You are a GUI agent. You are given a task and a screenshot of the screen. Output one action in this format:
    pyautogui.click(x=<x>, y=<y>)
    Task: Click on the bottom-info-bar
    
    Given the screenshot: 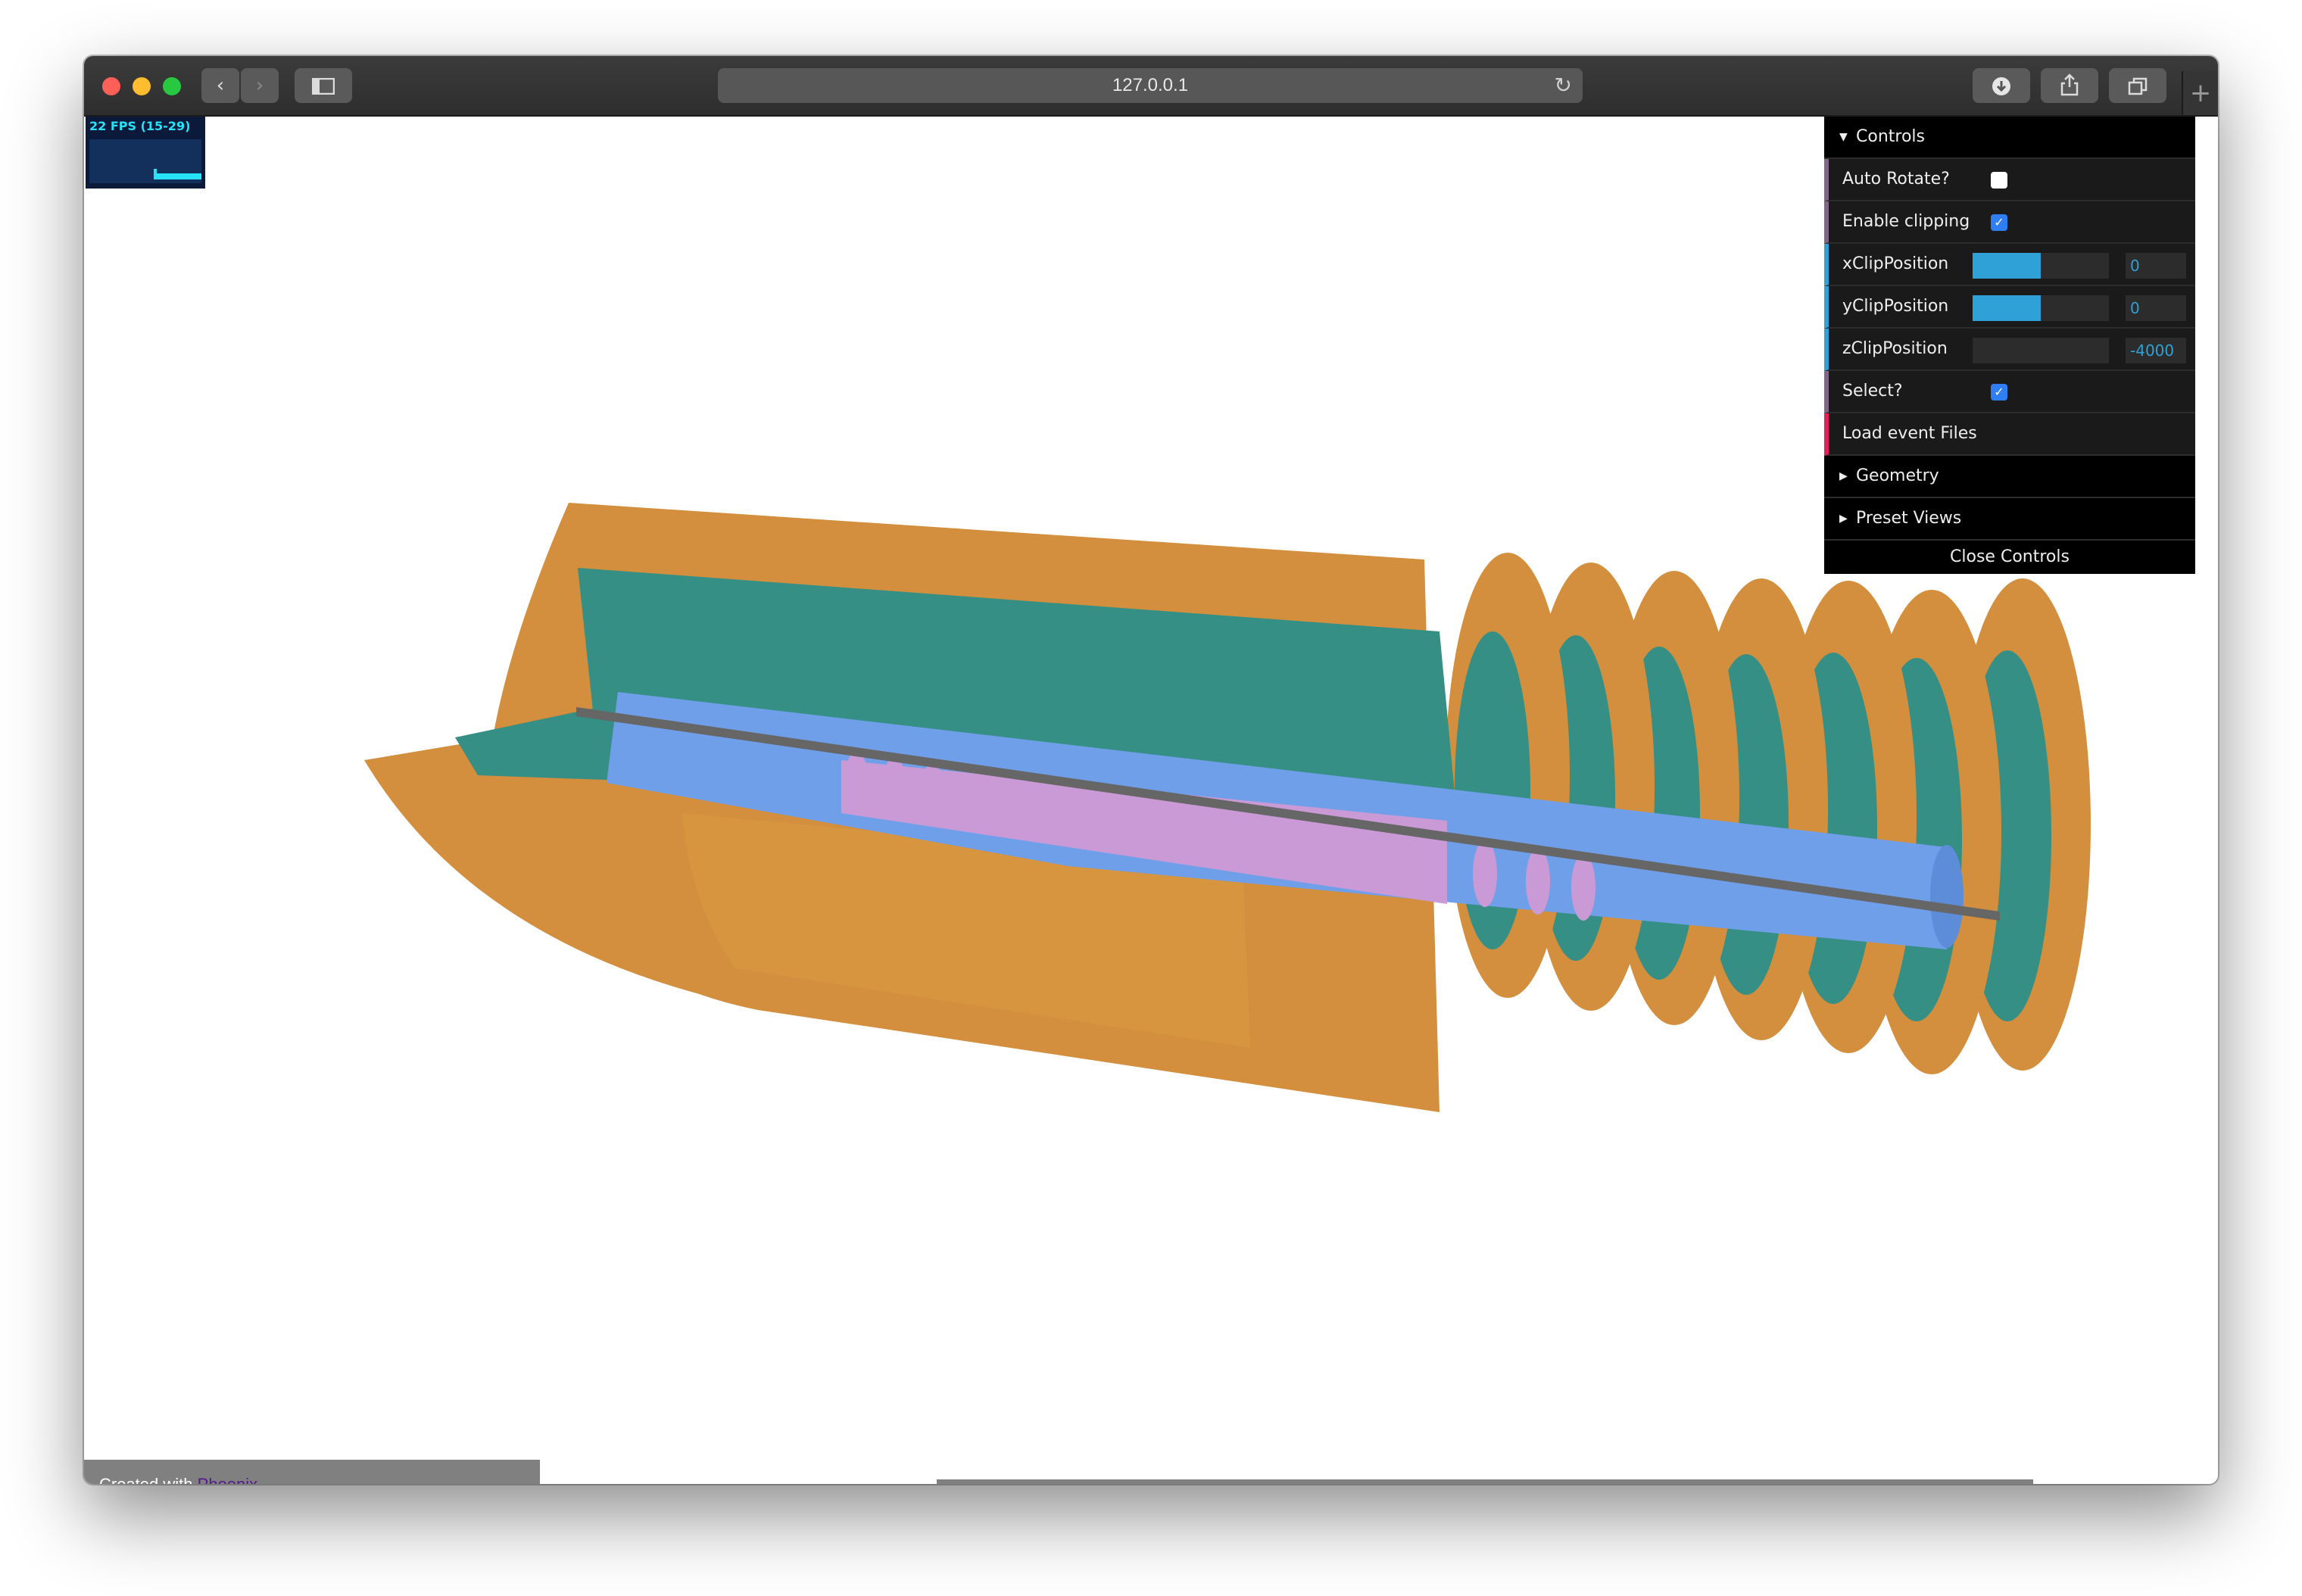 What is the action you would take?
    pyautogui.click(x=1485, y=1481)
    